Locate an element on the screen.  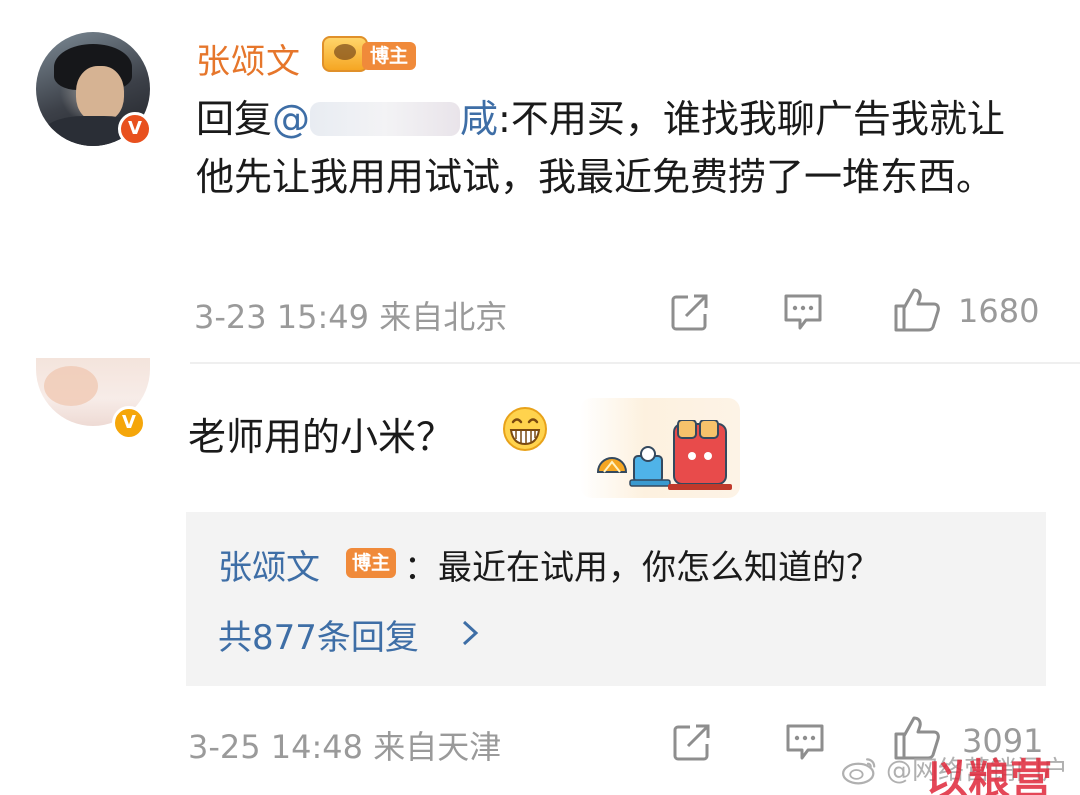
avatar-hair is located at coordinates (71, 386).